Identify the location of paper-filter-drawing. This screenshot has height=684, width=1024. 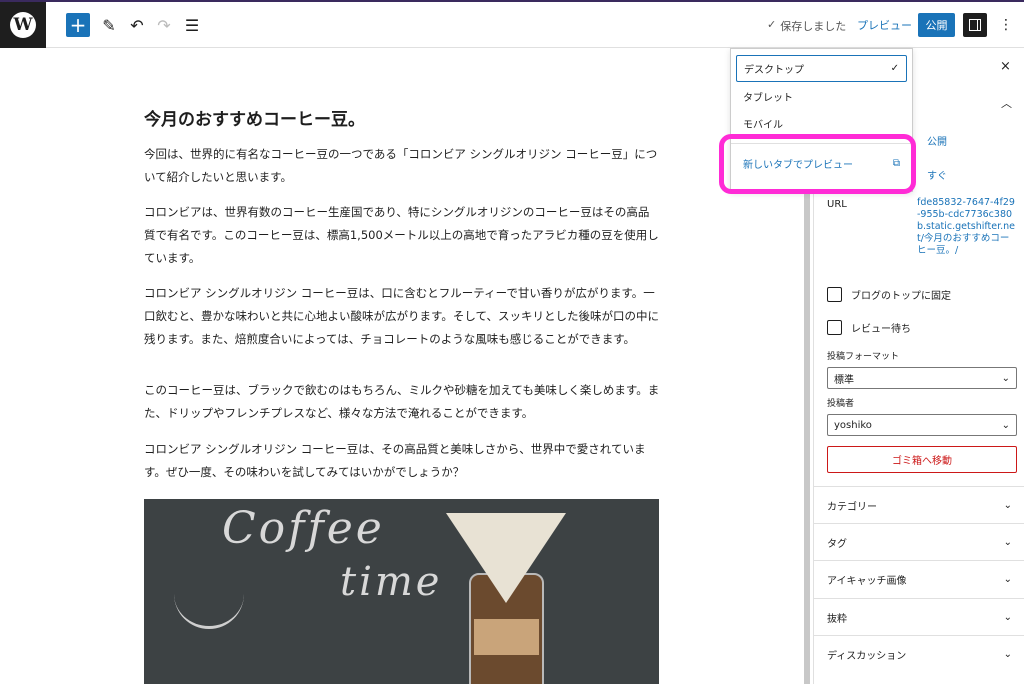
(506, 558).